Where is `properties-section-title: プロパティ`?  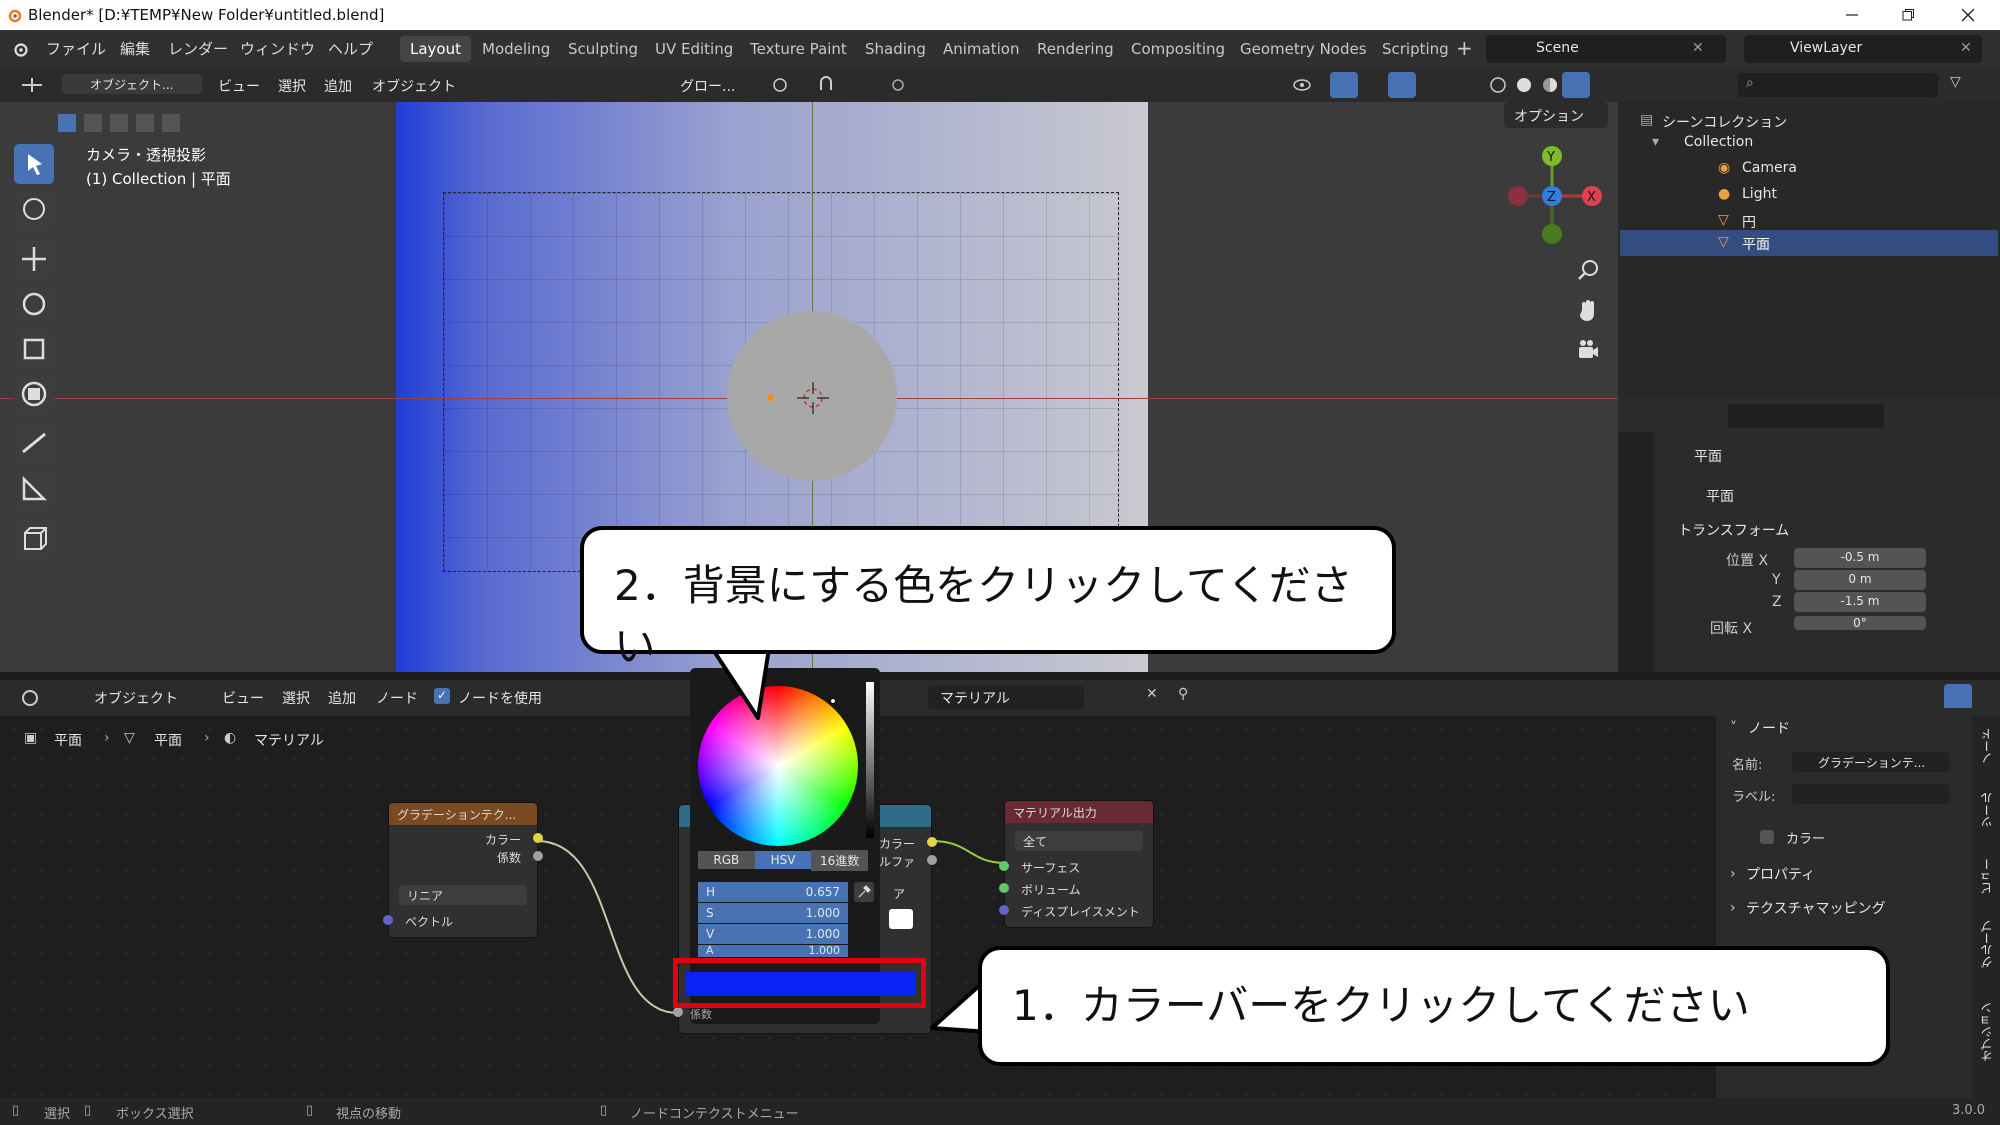
properties-section-title: プロパティ is located at coordinates (1780, 874).